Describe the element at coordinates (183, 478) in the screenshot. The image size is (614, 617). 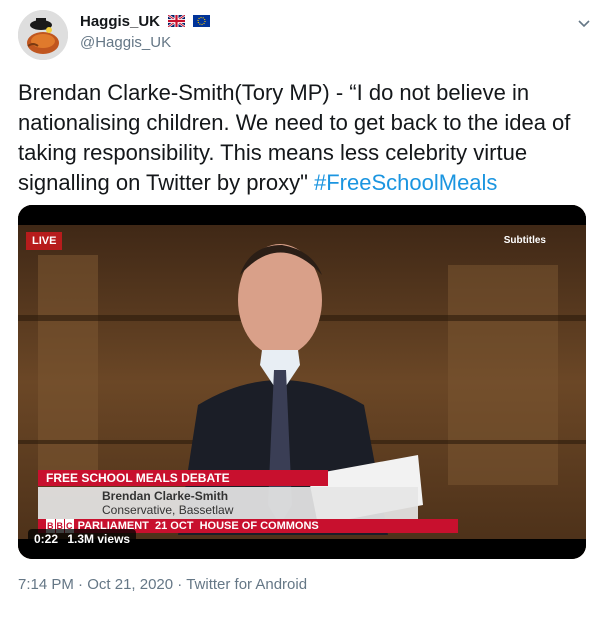
I see `lower-third-title: FREE SCHOOL MEALS DEBATE` at that location.